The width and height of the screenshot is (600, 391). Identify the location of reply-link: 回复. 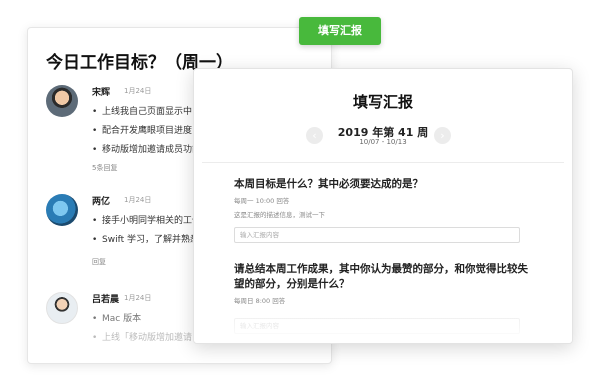
(99, 262).